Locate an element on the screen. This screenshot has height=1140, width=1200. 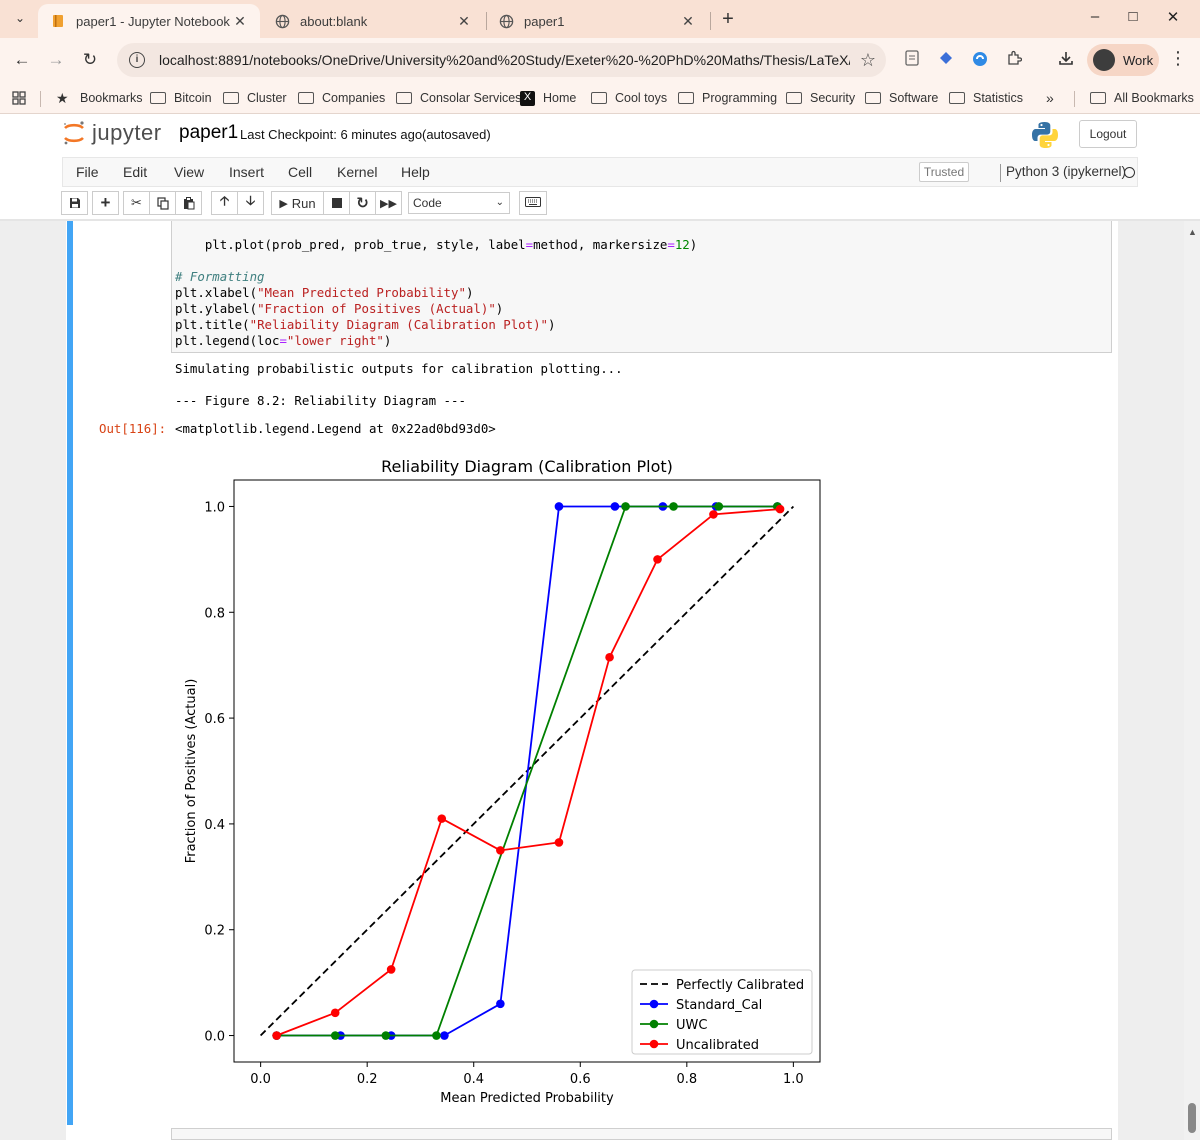
toolbar-group-save is located at coordinates (74, 203).